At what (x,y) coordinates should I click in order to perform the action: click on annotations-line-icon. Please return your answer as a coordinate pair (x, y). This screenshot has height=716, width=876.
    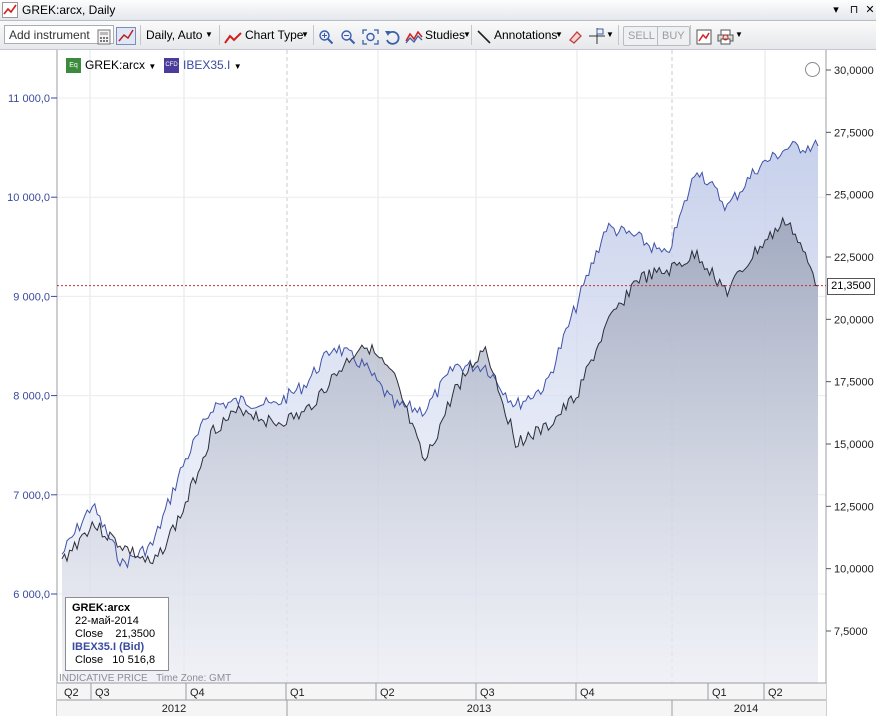
    Looking at the image, I should click on (484, 37).